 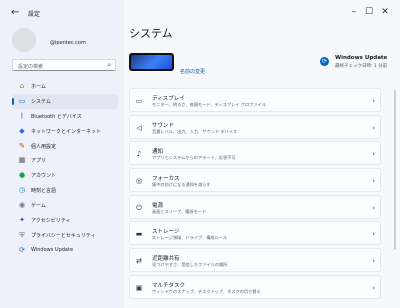 I want to click on sidebar-item-label: ネットワークとインターネット, so click(x=66, y=131).